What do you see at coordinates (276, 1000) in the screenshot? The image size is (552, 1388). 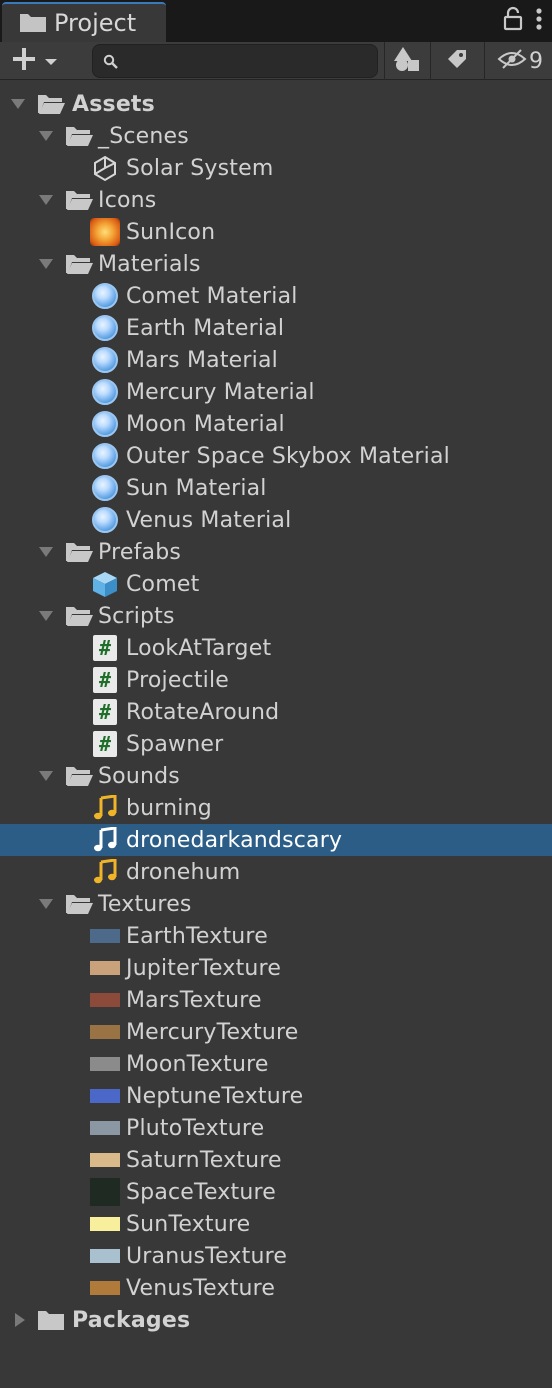 I see `tree-item-texture: MarsTexture` at bounding box center [276, 1000].